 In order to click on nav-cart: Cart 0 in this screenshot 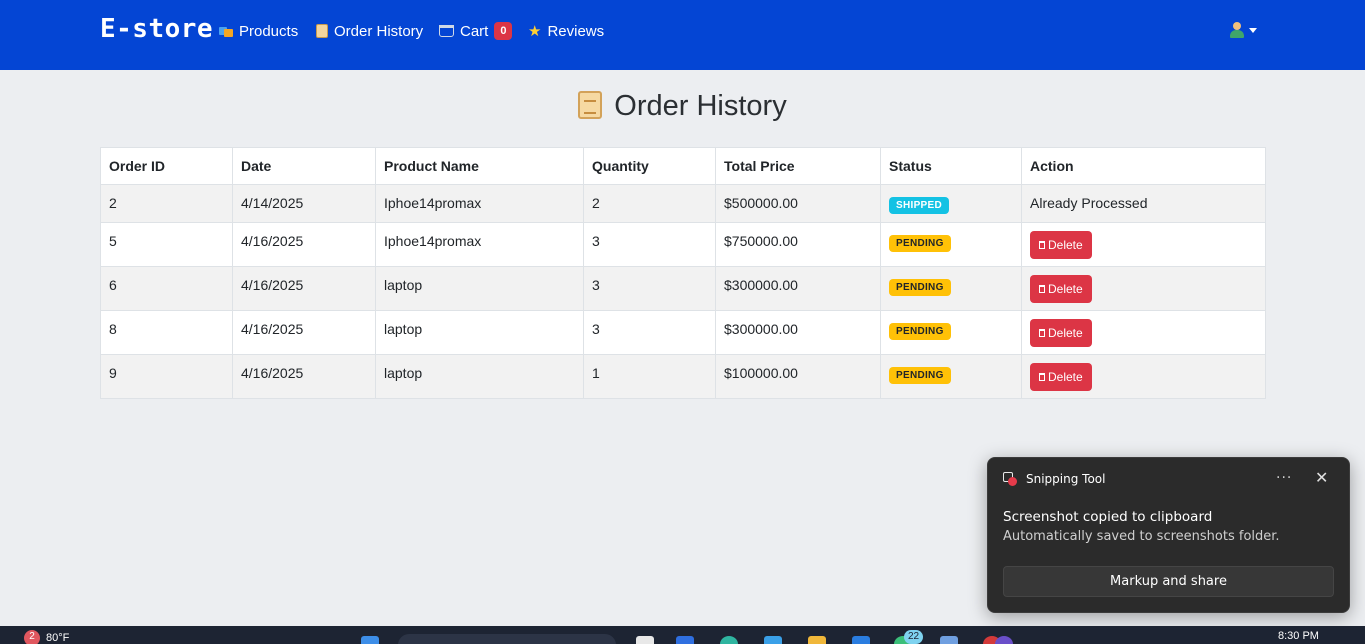, I will do `click(476, 31)`.